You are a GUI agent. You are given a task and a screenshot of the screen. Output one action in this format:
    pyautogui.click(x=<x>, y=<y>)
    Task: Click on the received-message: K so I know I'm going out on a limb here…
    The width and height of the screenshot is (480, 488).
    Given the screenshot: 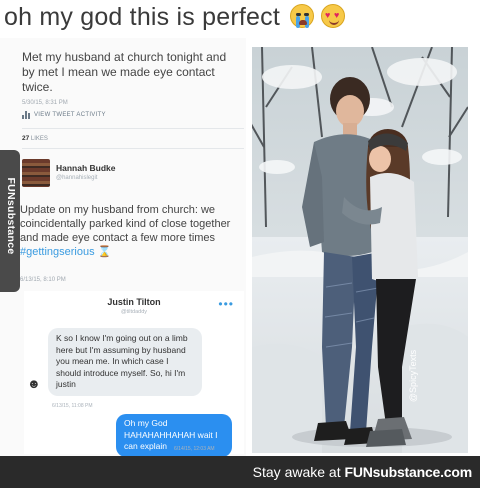 What is the action you would take?
    pyautogui.click(x=125, y=362)
    